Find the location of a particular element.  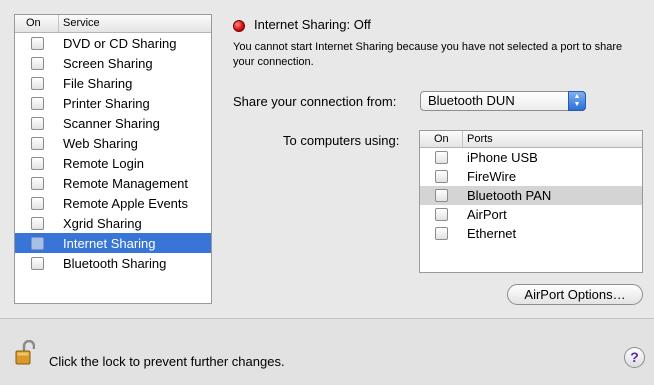

port-label: iPhone USB is located at coordinates (502, 157).